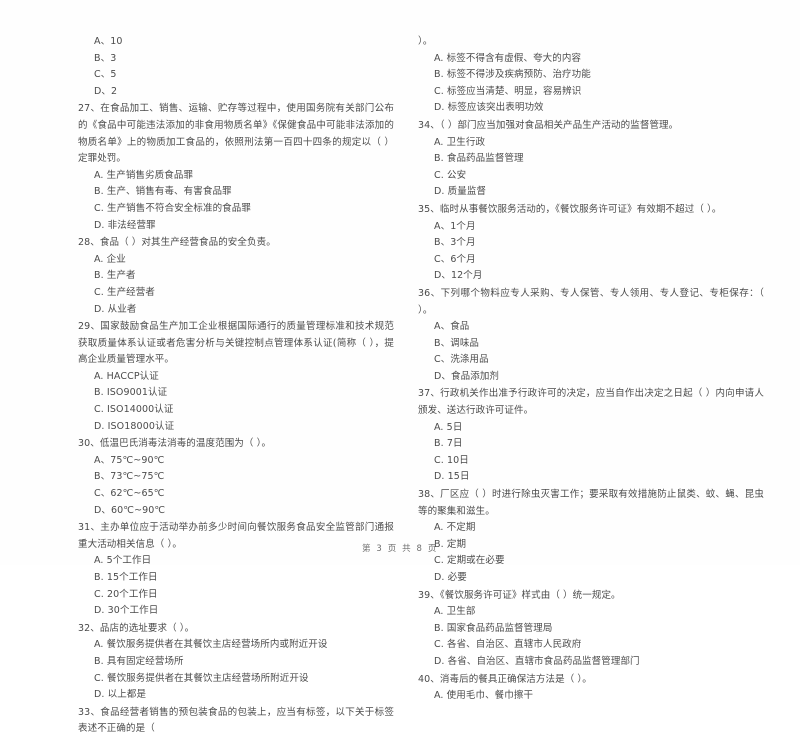 The height and width of the screenshot is (738, 800). Describe the element at coordinates (177, 243) in the screenshot. I see `question-stem: 28、食品（ ）对其生产经营食品的安全负责。` at that location.